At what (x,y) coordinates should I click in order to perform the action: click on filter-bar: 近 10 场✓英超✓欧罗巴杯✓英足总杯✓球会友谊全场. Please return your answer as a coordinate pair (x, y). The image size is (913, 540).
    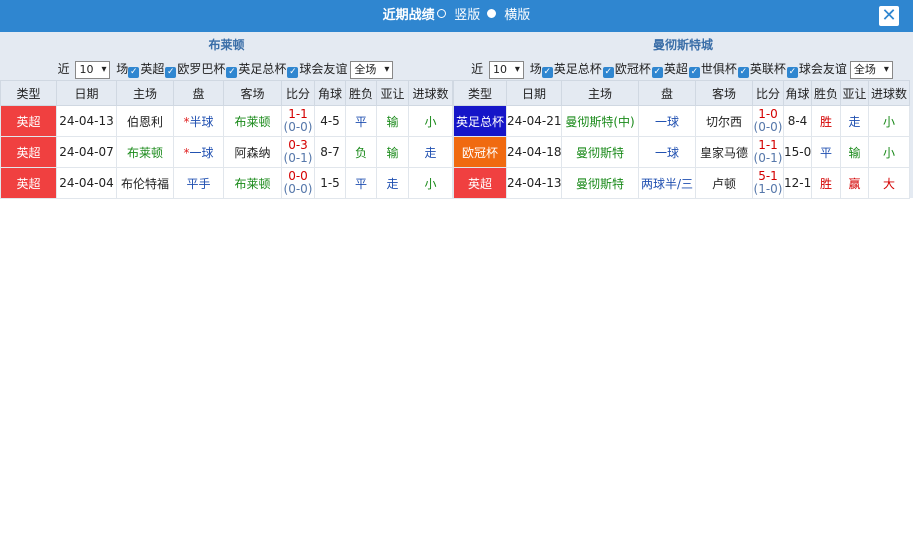
    Looking at the image, I should click on (226, 69).